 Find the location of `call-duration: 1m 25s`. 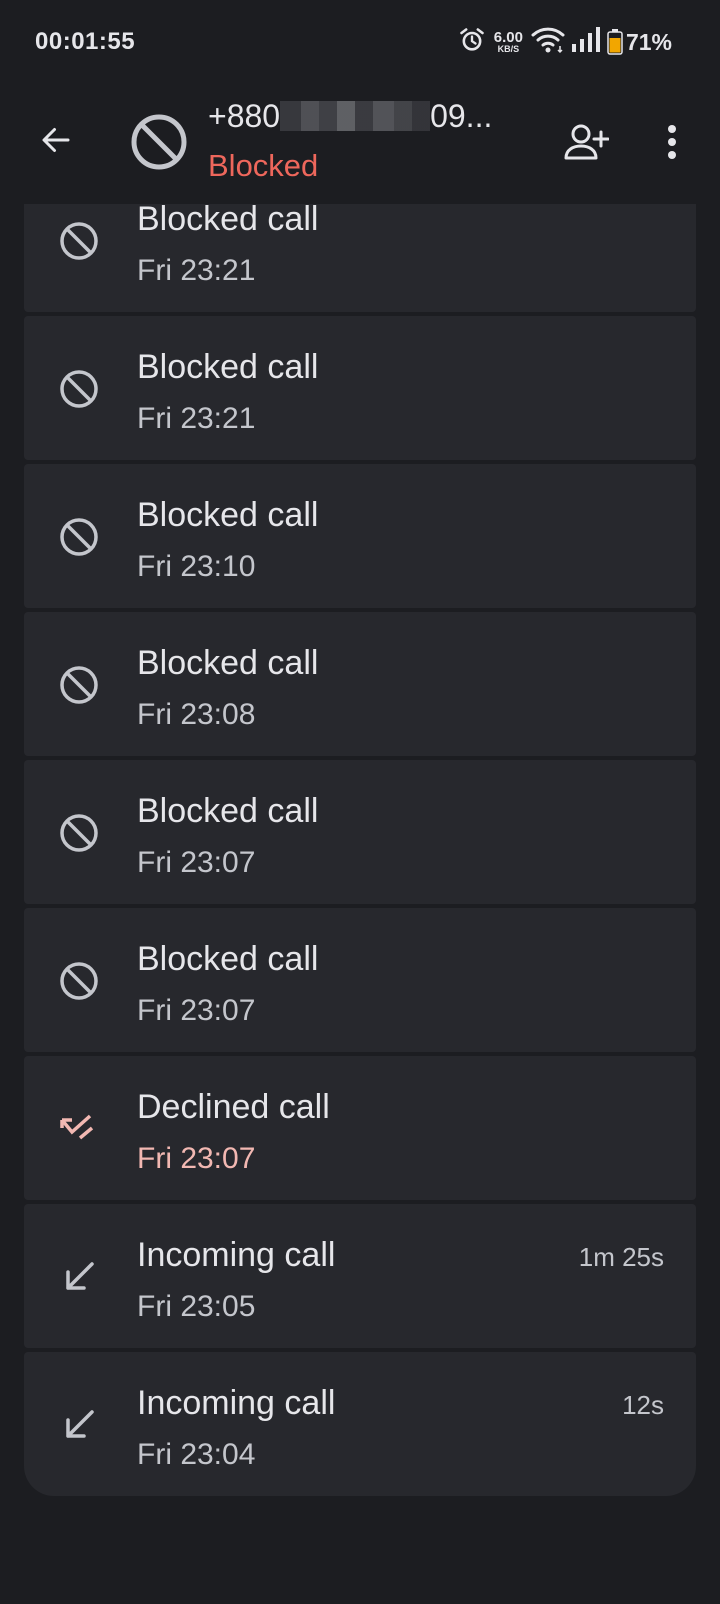

call-duration: 1m 25s is located at coordinates (621, 1257).